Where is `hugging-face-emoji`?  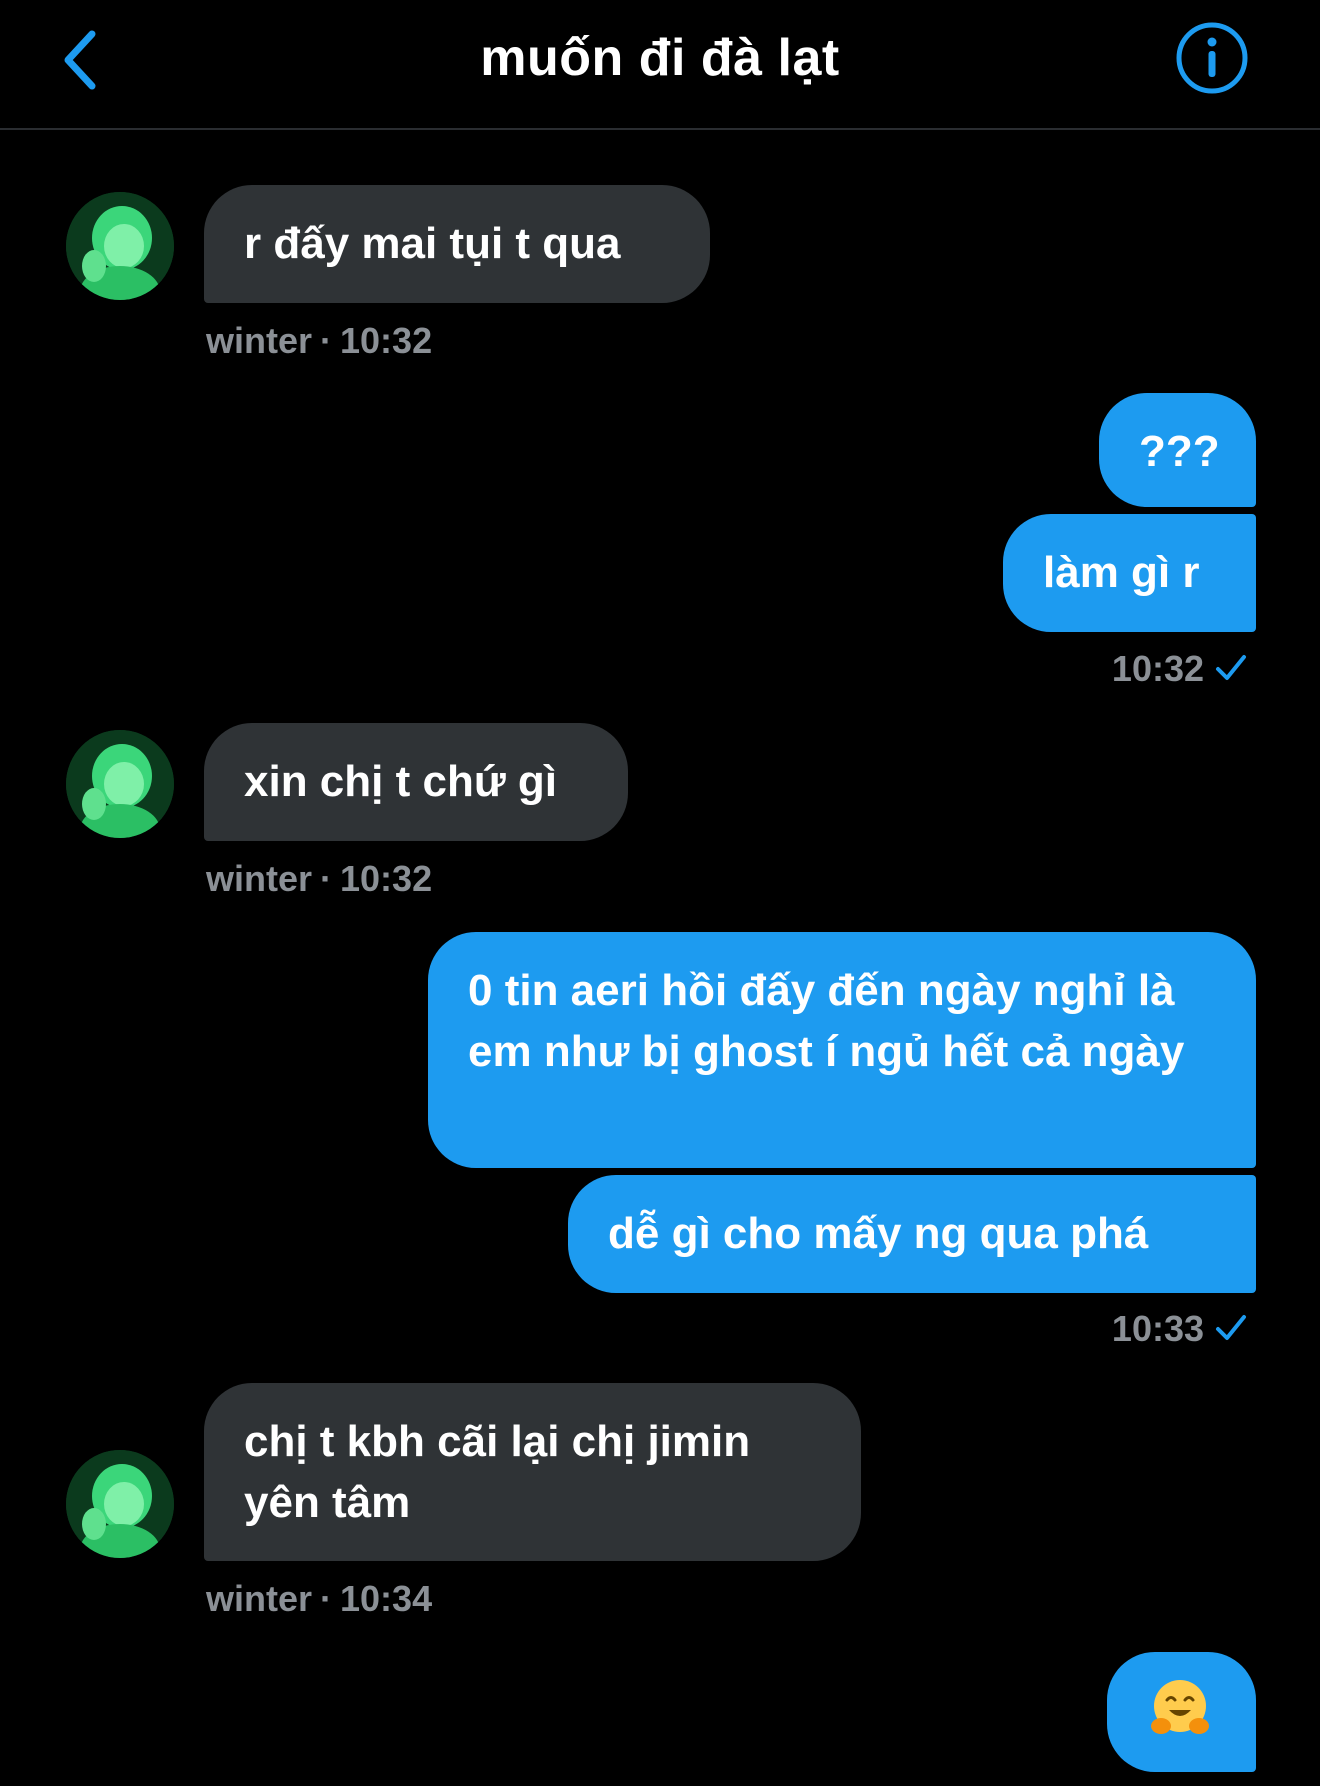 hugging-face-emoji is located at coordinates (1180, 1707).